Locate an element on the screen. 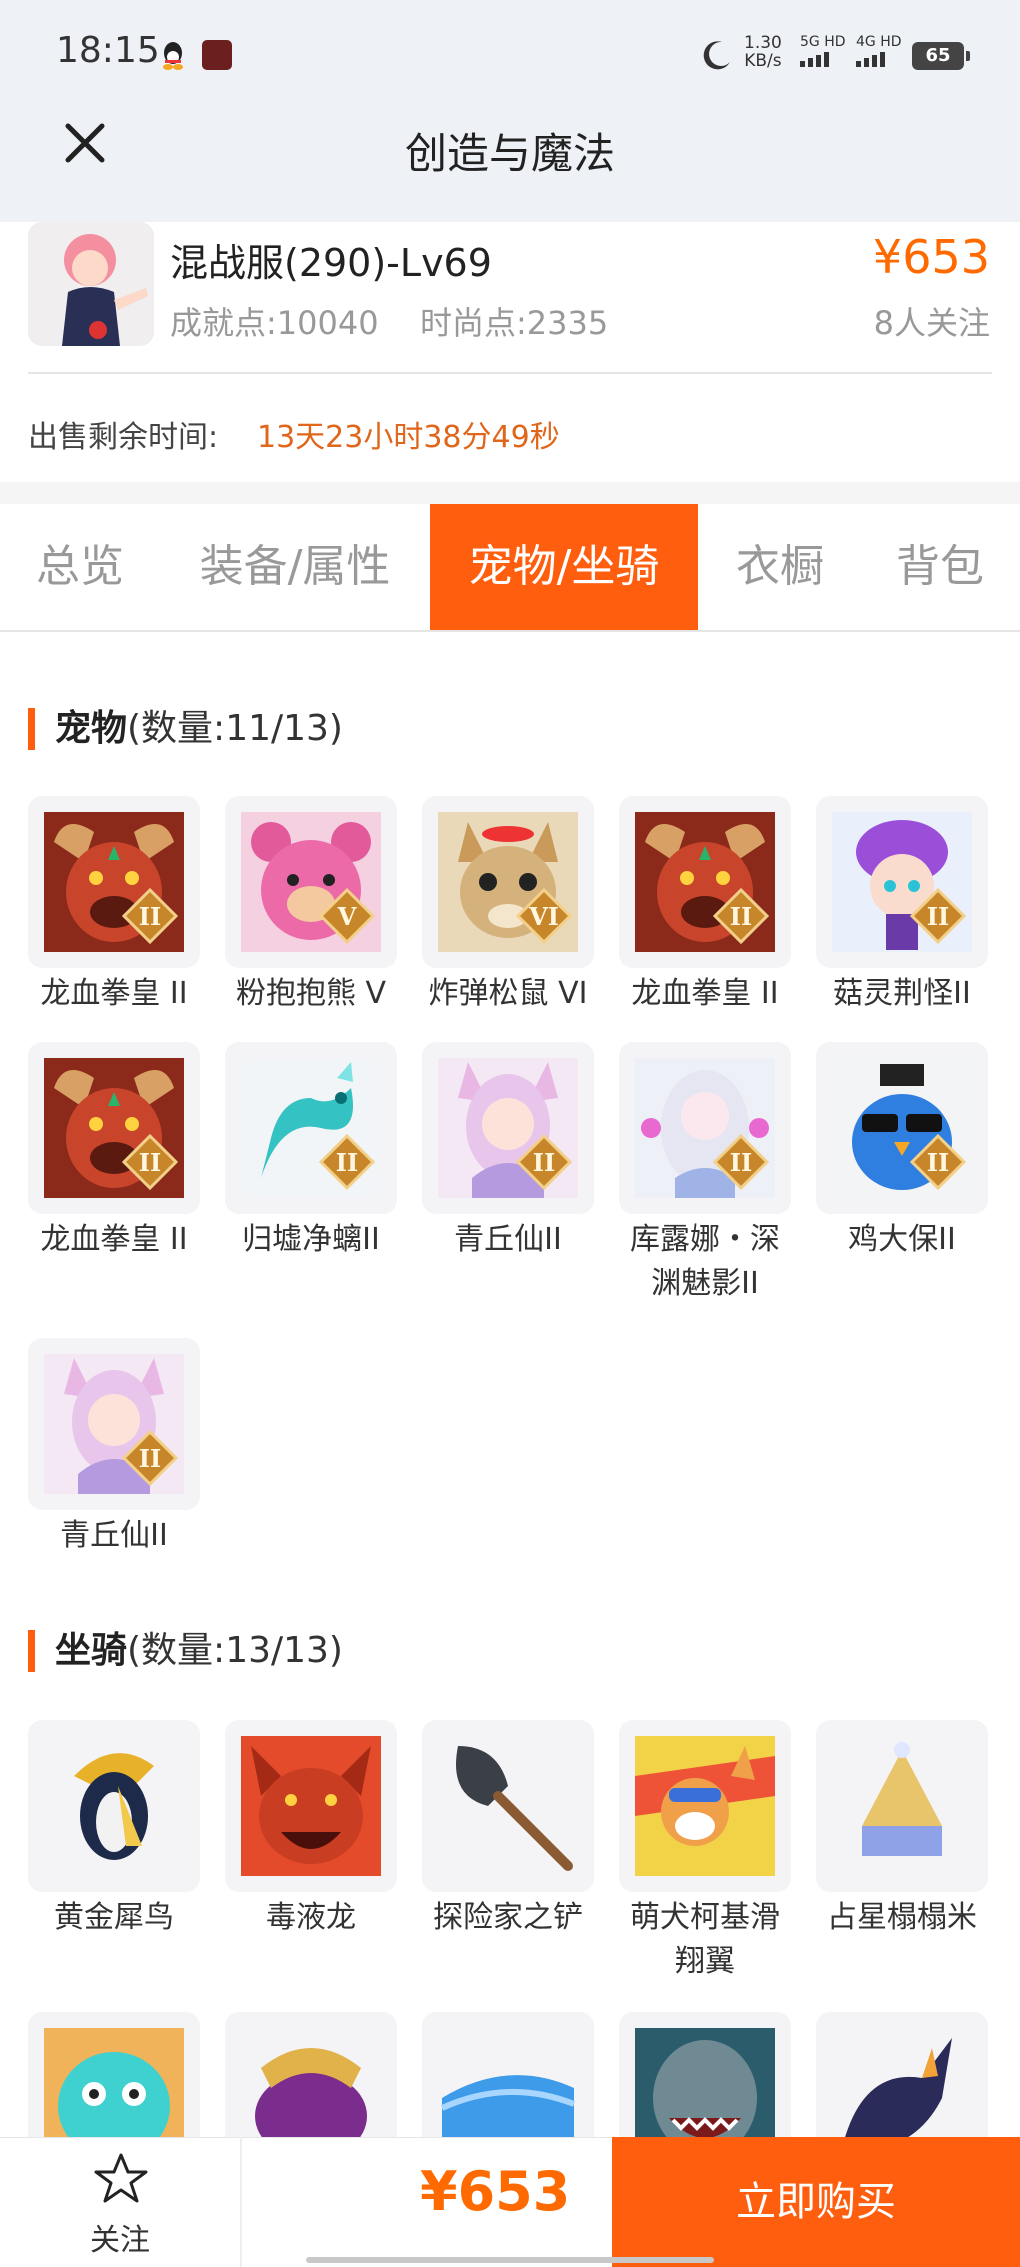 This screenshot has height=2267, width=1020. pet-card: V 粉抱抱熊 V is located at coordinates (311, 906).